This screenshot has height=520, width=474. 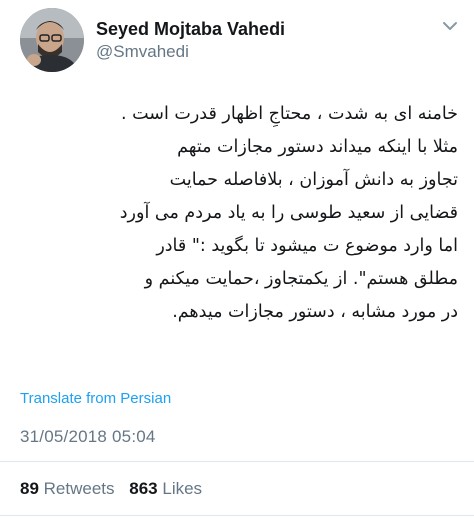 What do you see at coordinates (450, 26) in the screenshot?
I see `chevron-down-icon` at bounding box center [450, 26].